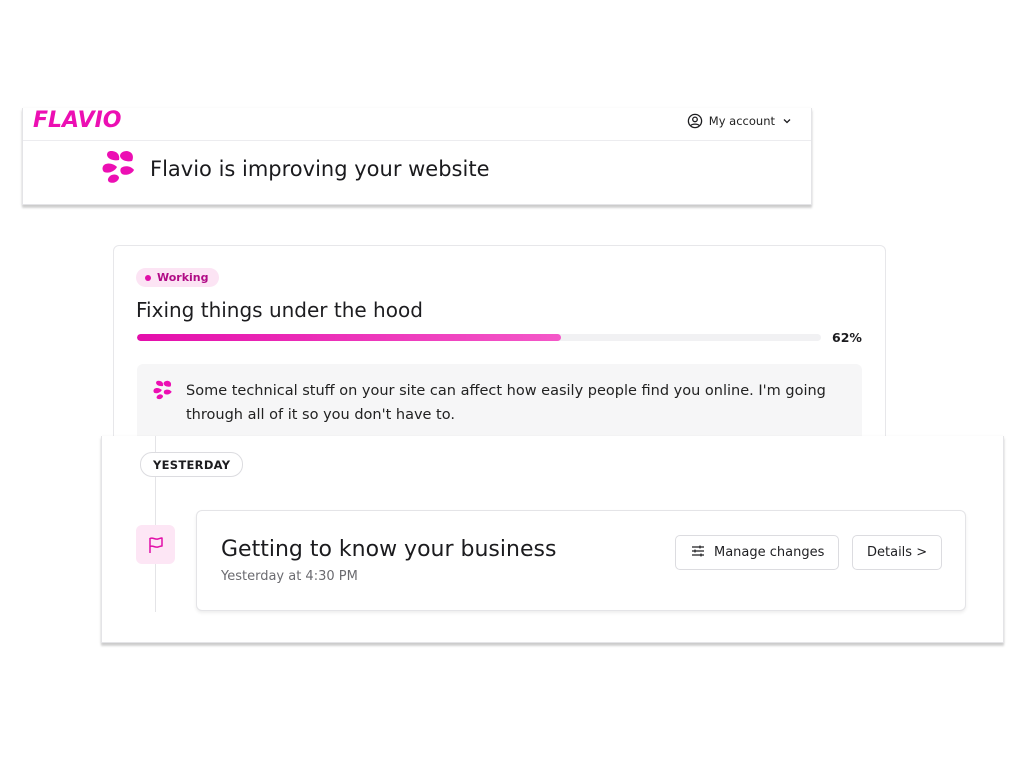 Image resolution: width=1024 pixels, height=769 pixels. What do you see at coordinates (289, 576) in the screenshot?
I see `event-time: Yesterday at 4:30 PM` at bounding box center [289, 576].